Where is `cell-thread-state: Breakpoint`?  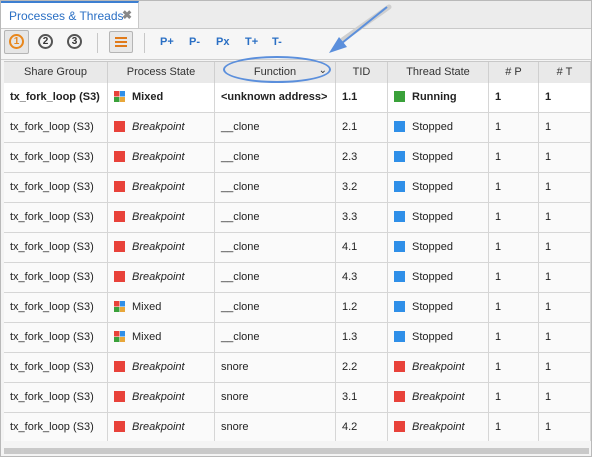 cell-thread-state: Breakpoint is located at coordinates (438, 427).